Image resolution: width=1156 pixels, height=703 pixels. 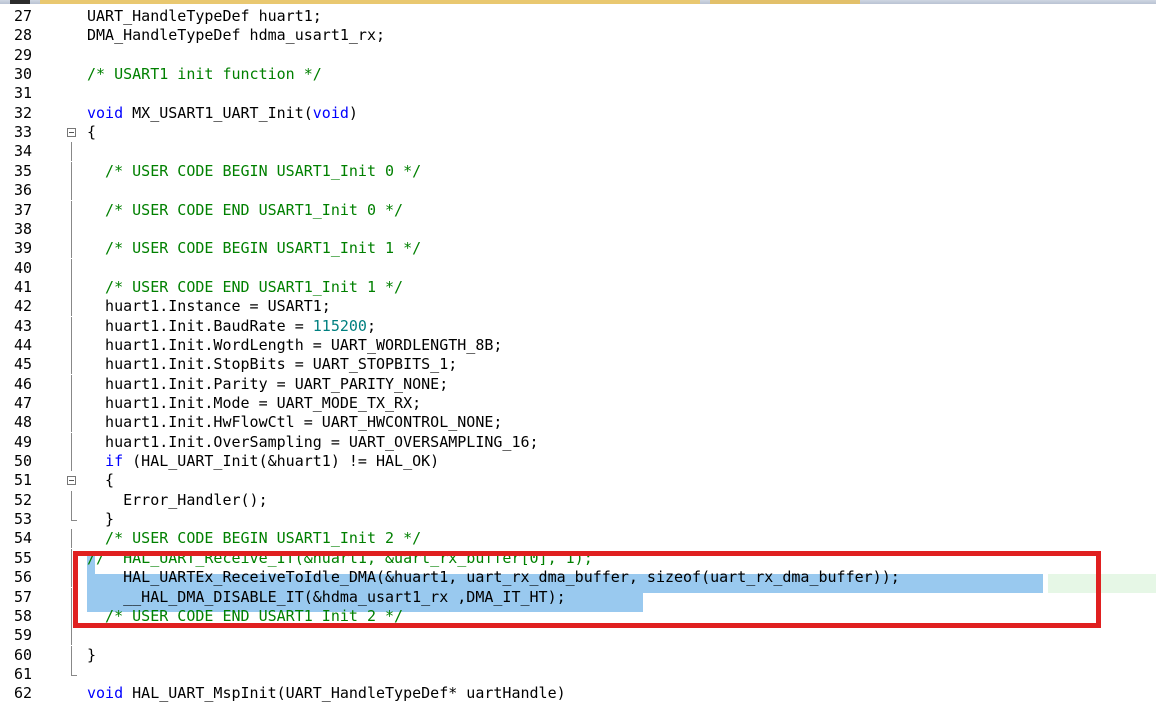 What do you see at coordinates (578, 113) in the screenshot?
I see `code-line: 32 void MX_USART1_UART_Init(void)` at bounding box center [578, 113].